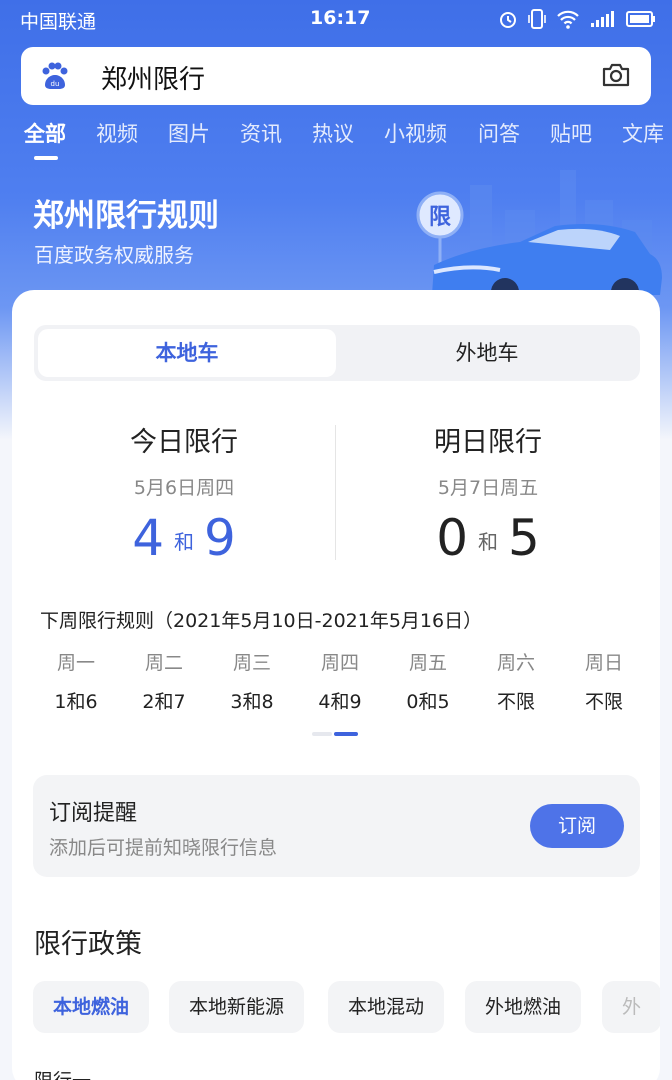  I want to click on policy-section-label: 限行一, so click(62, 1073).